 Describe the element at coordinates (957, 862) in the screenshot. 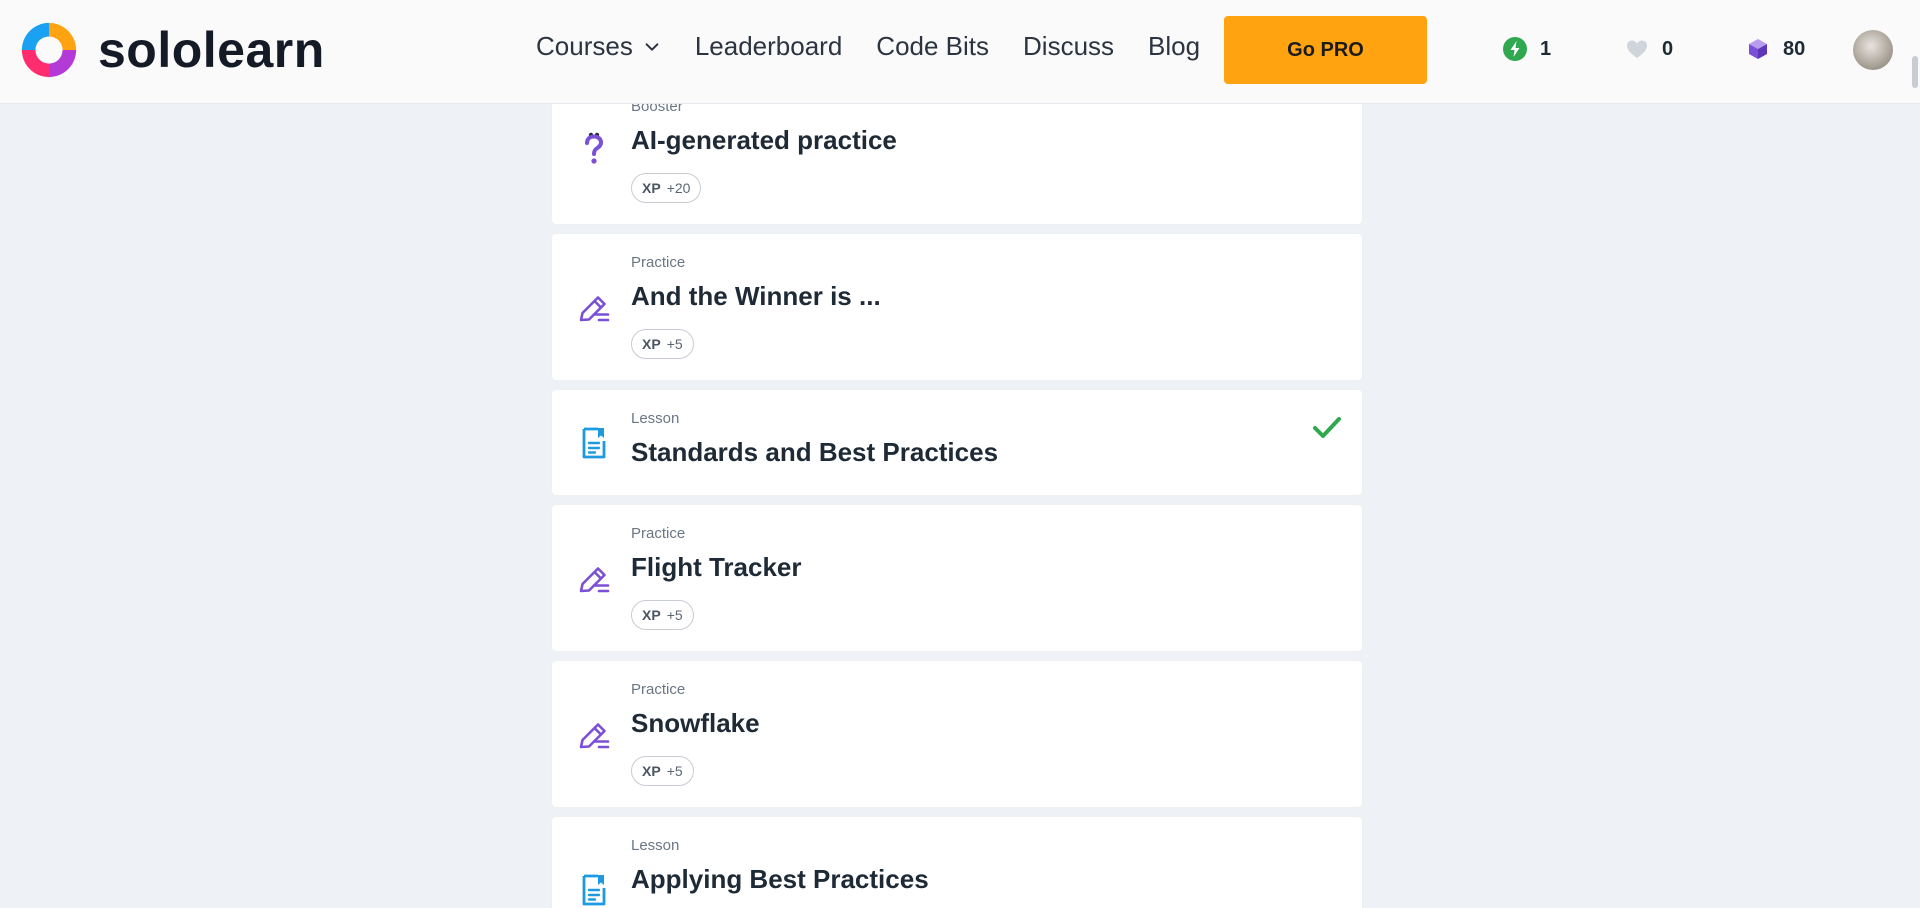

I see `list-item-lesson: Lesson Applying Best Practices` at that location.